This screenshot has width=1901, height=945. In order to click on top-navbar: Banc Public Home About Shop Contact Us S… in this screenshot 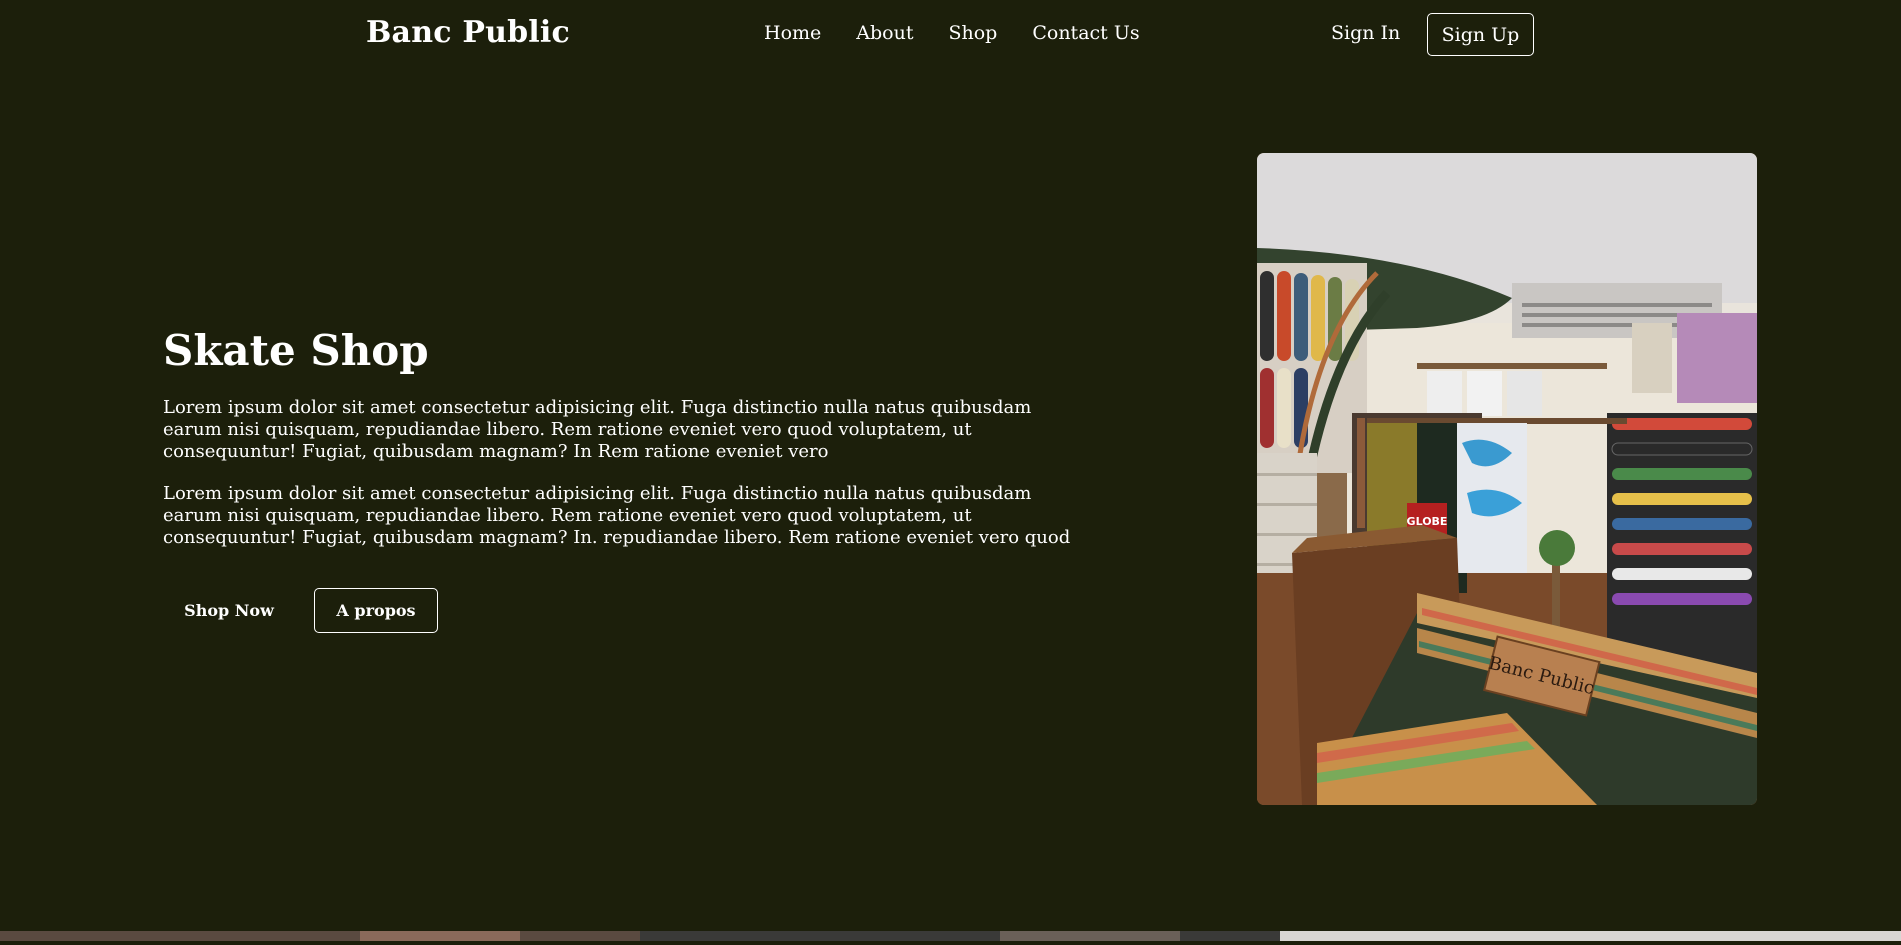, I will do `click(950, 35)`.